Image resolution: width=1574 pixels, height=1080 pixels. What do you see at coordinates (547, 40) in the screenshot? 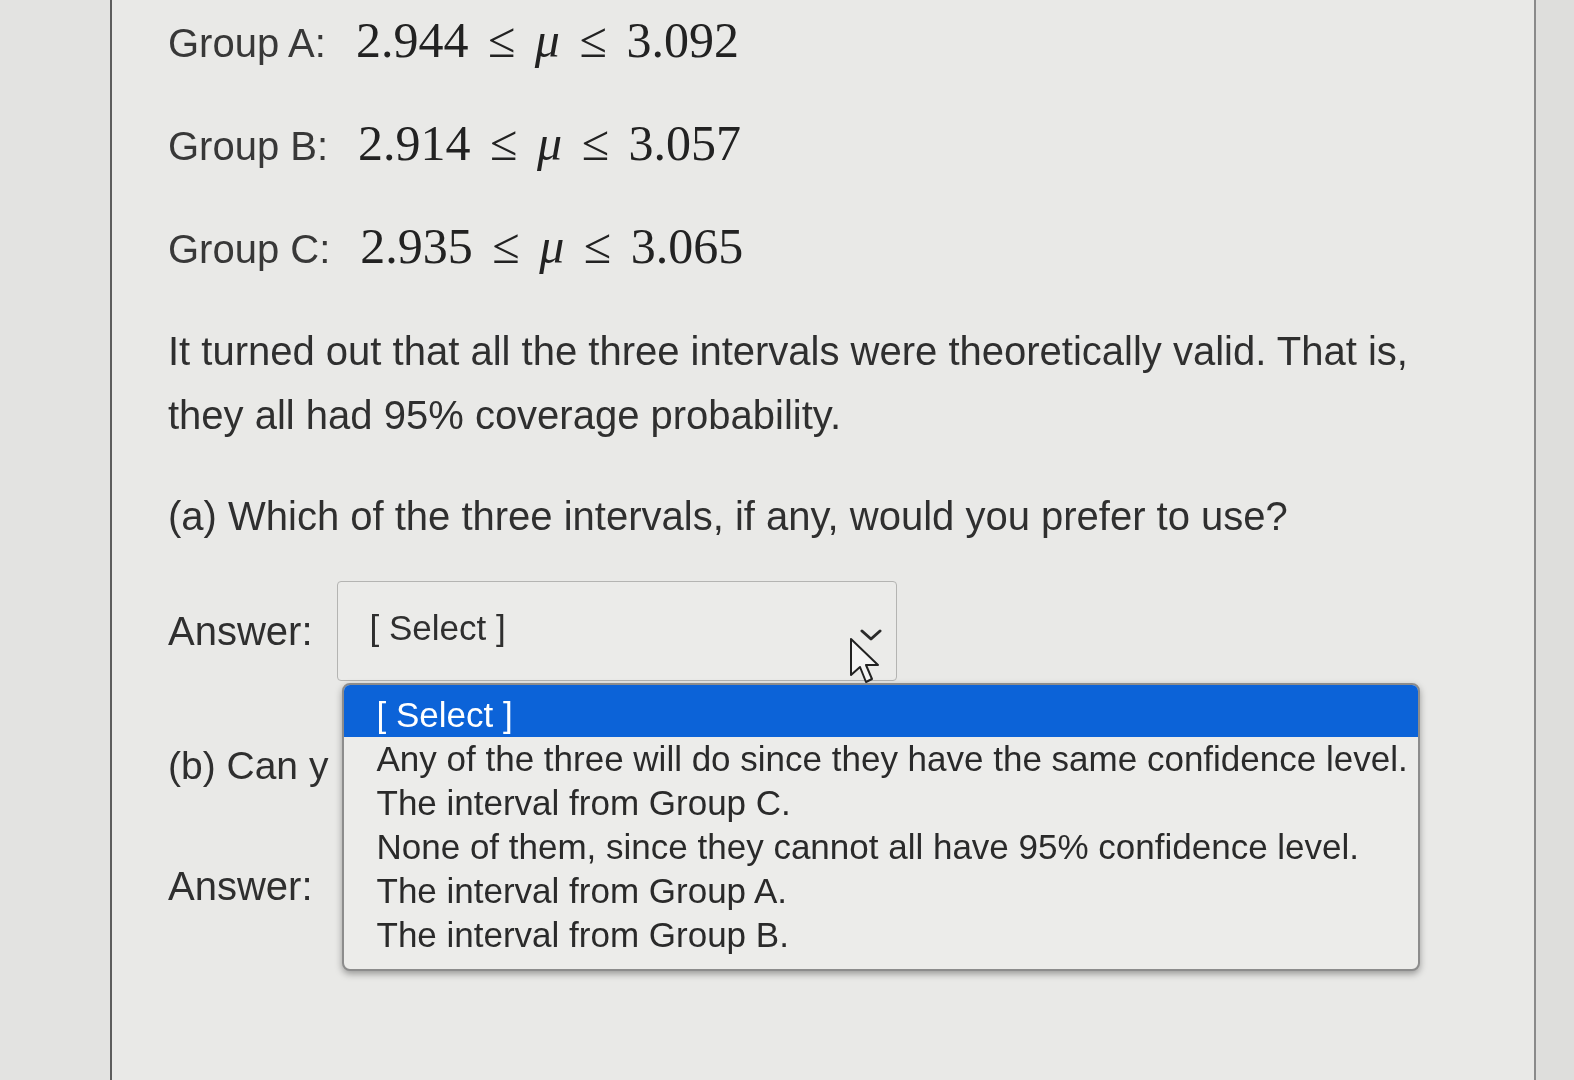
I see `interval-formula: 2.944 ≤ μ ≤ 3.092` at bounding box center [547, 40].